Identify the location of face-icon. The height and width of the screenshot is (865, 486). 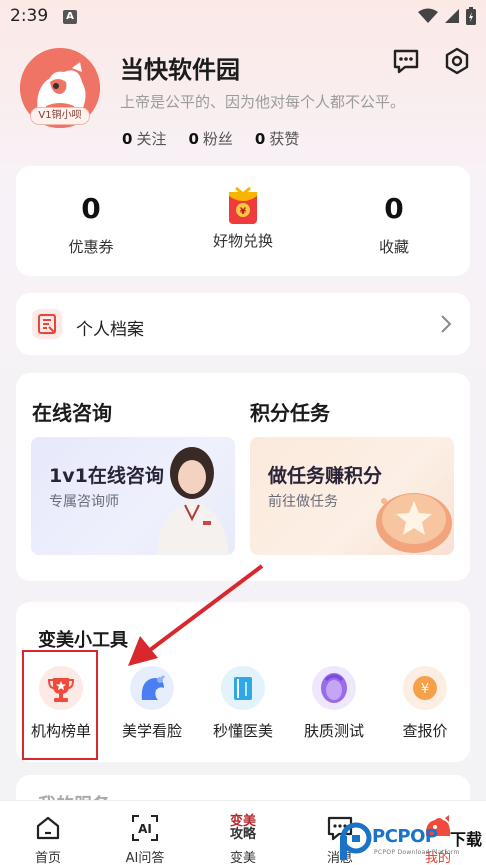
(152, 688).